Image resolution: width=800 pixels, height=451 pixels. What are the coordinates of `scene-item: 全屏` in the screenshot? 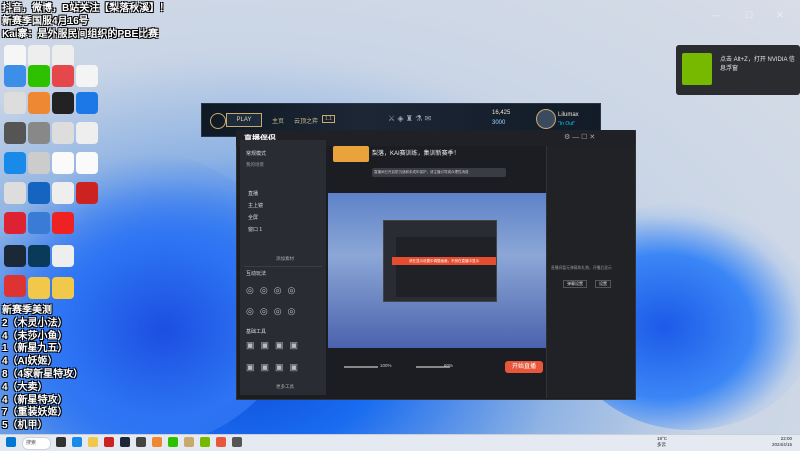 It's located at (253, 217).